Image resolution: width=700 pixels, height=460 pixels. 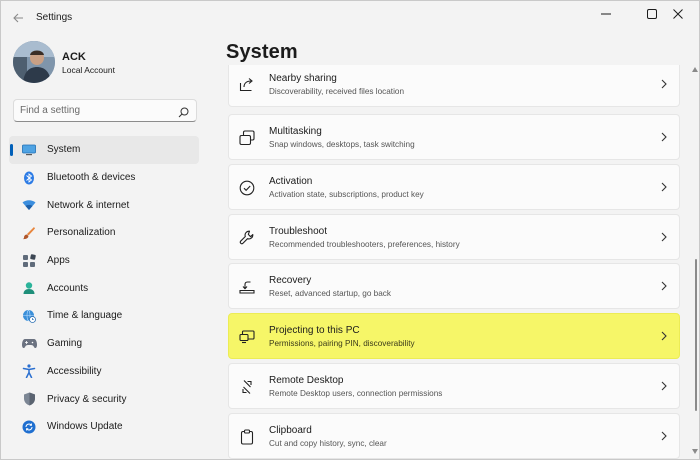 I want to click on check-circle-icon, so click(x=247, y=188).